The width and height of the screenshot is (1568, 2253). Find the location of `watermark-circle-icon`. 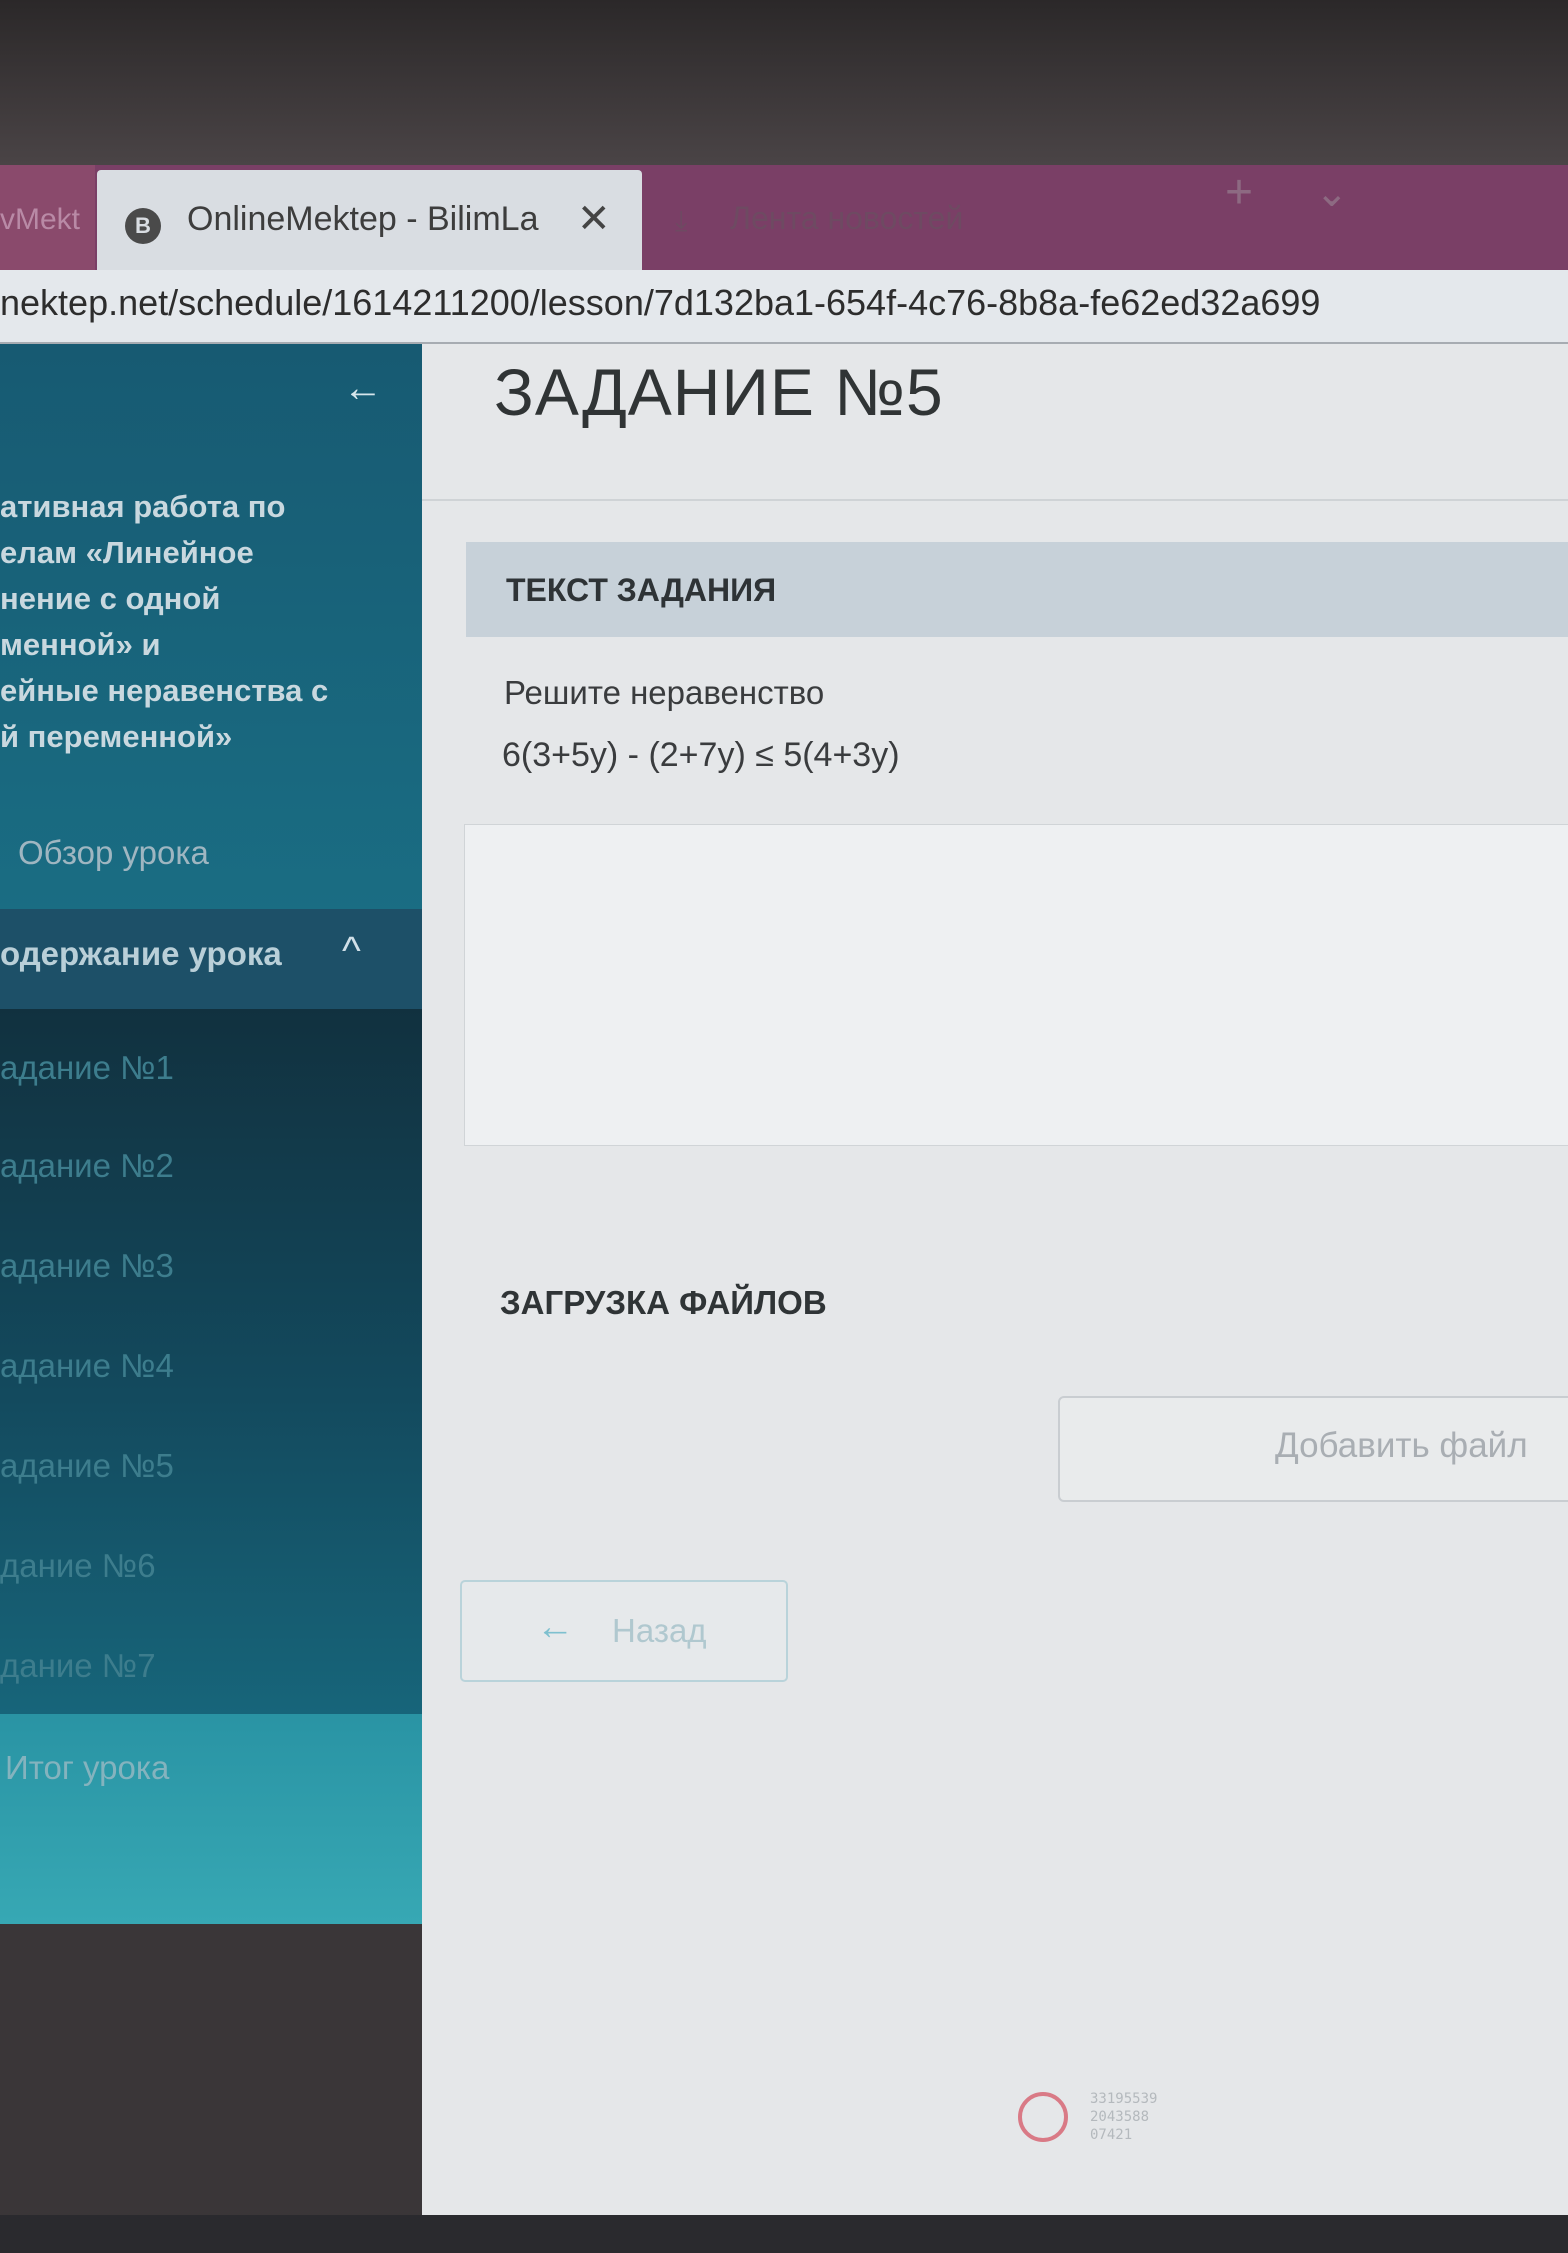

watermark-circle-icon is located at coordinates (1043, 2117).